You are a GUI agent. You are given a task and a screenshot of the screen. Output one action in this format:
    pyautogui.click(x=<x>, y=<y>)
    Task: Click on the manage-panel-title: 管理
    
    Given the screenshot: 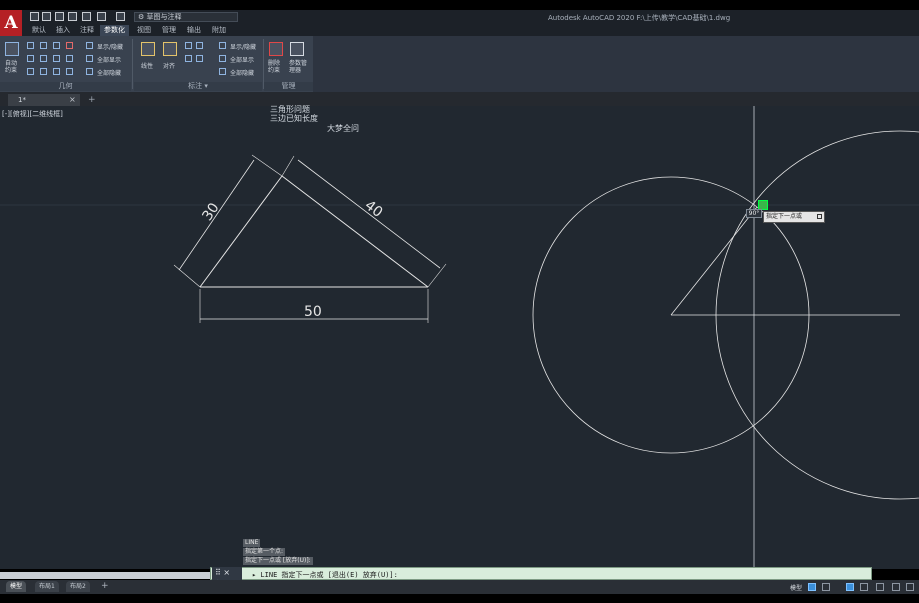 What is the action you would take?
    pyautogui.click(x=288, y=86)
    